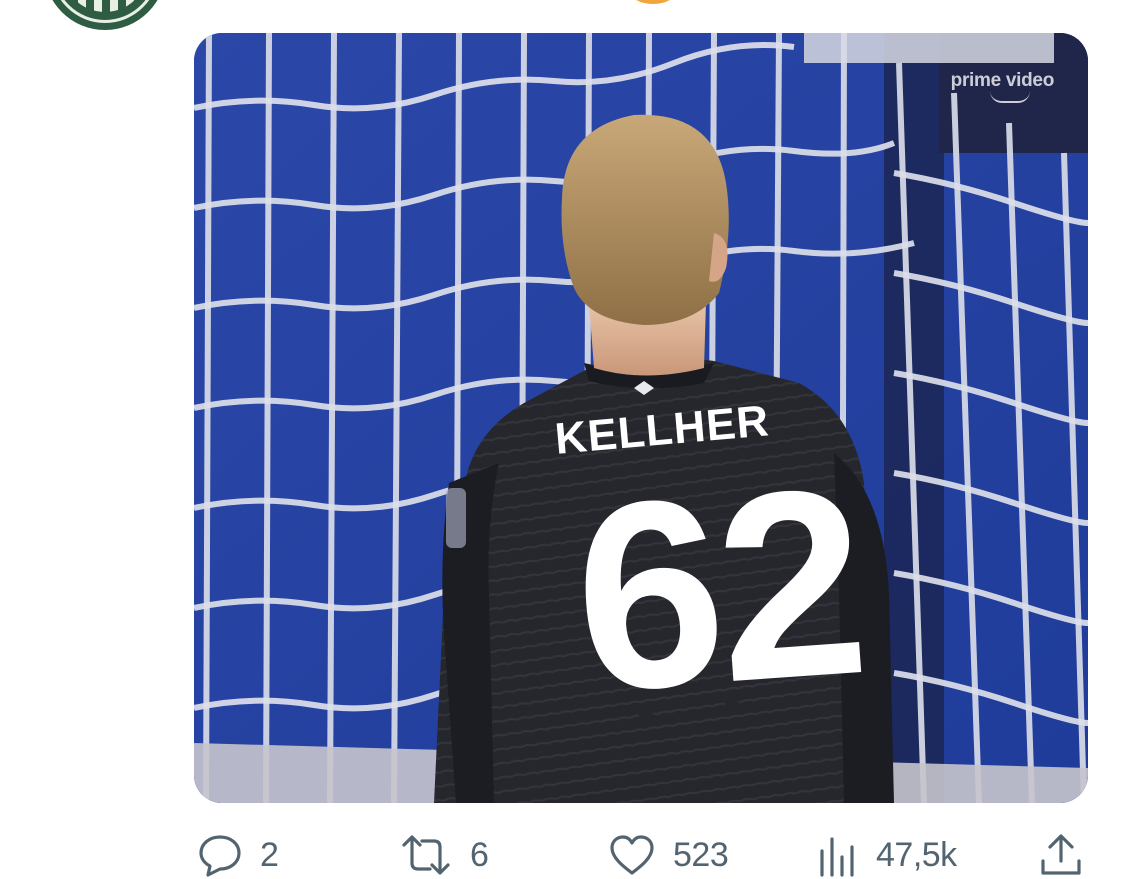  Describe the element at coordinates (916, 854) in the screenshot. I see `views-count: 47,5k` at that location.